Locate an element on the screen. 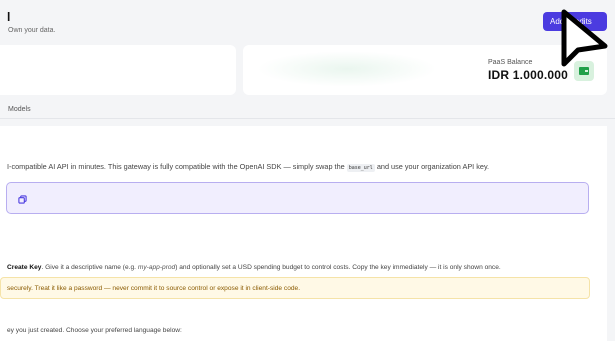 This screenshot has height=341, width=615. copy-icon is located at coordinates (22, 199).